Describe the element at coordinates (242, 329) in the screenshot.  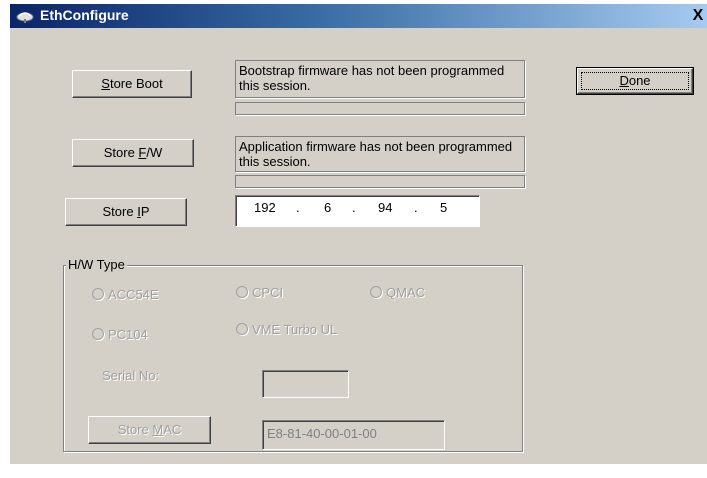
I see `radio-vme-turbo-ul-circle` at that location.